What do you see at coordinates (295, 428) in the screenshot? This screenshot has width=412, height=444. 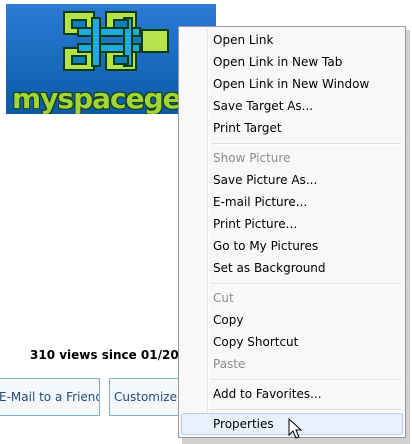 I see `mouse-pointer-icon` at bounding box center [295, 428].